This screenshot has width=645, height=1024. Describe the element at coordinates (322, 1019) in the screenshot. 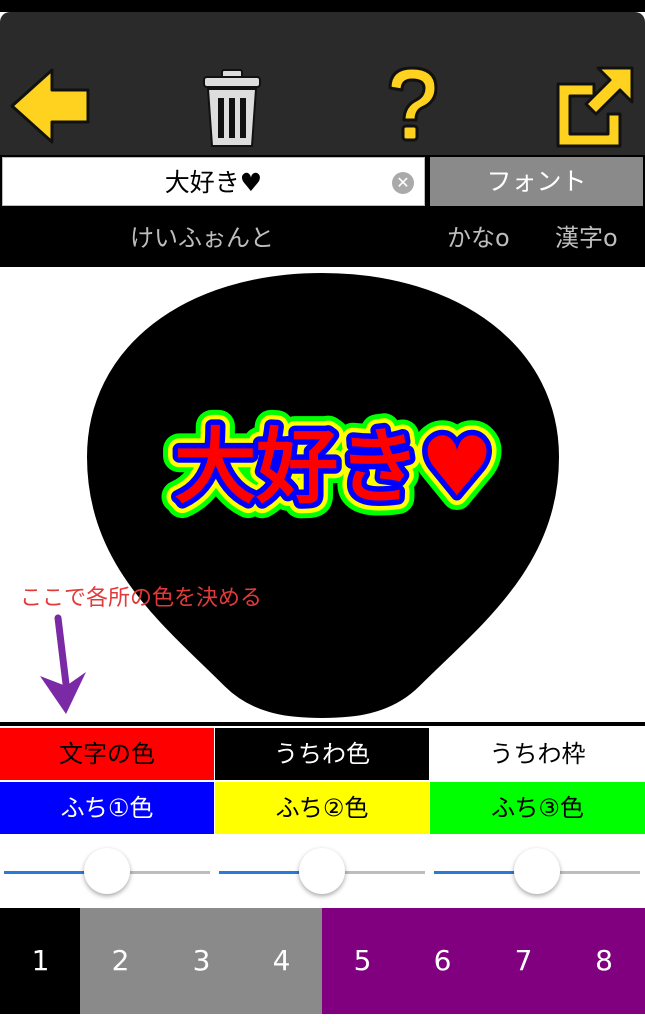

I see `bottom-strip` at that location.